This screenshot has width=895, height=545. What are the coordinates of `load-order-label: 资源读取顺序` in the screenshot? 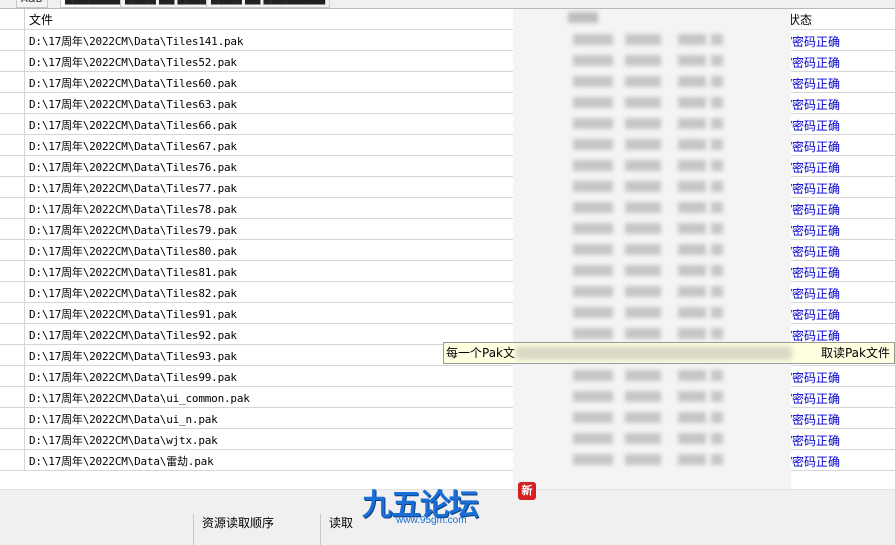 It's located at (238, 523).